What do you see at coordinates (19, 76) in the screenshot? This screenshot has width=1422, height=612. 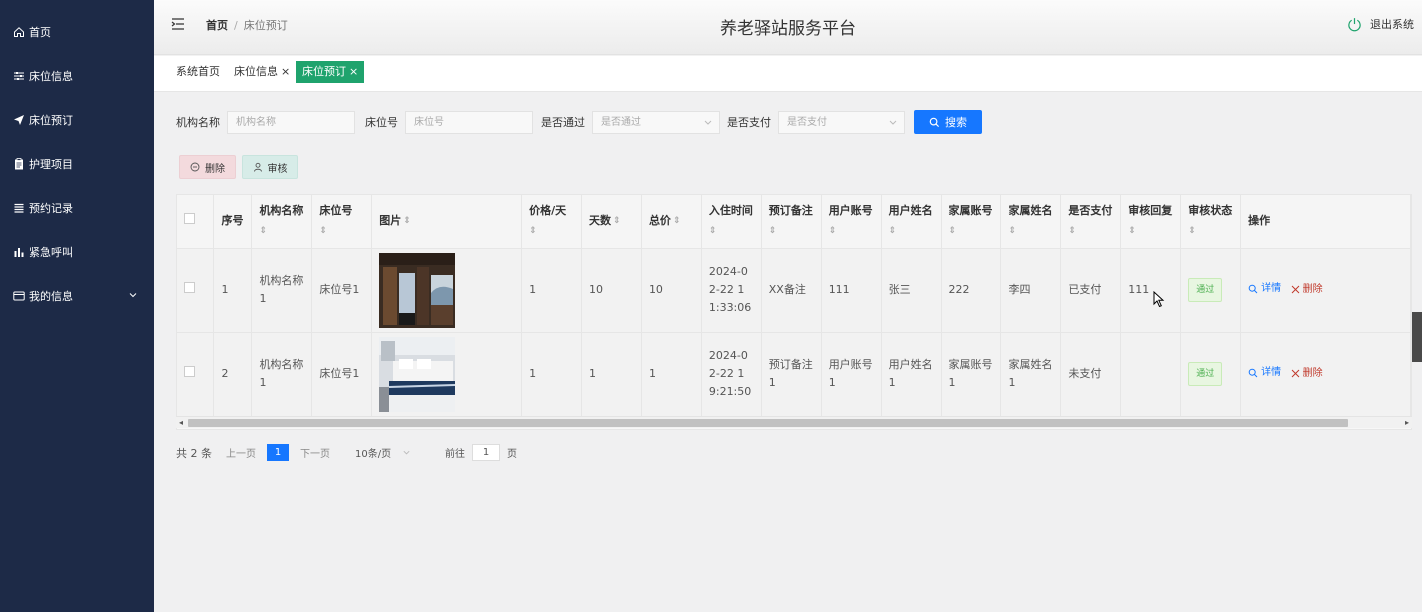 I see `sliders-icon` at bounding box center [19, 76].